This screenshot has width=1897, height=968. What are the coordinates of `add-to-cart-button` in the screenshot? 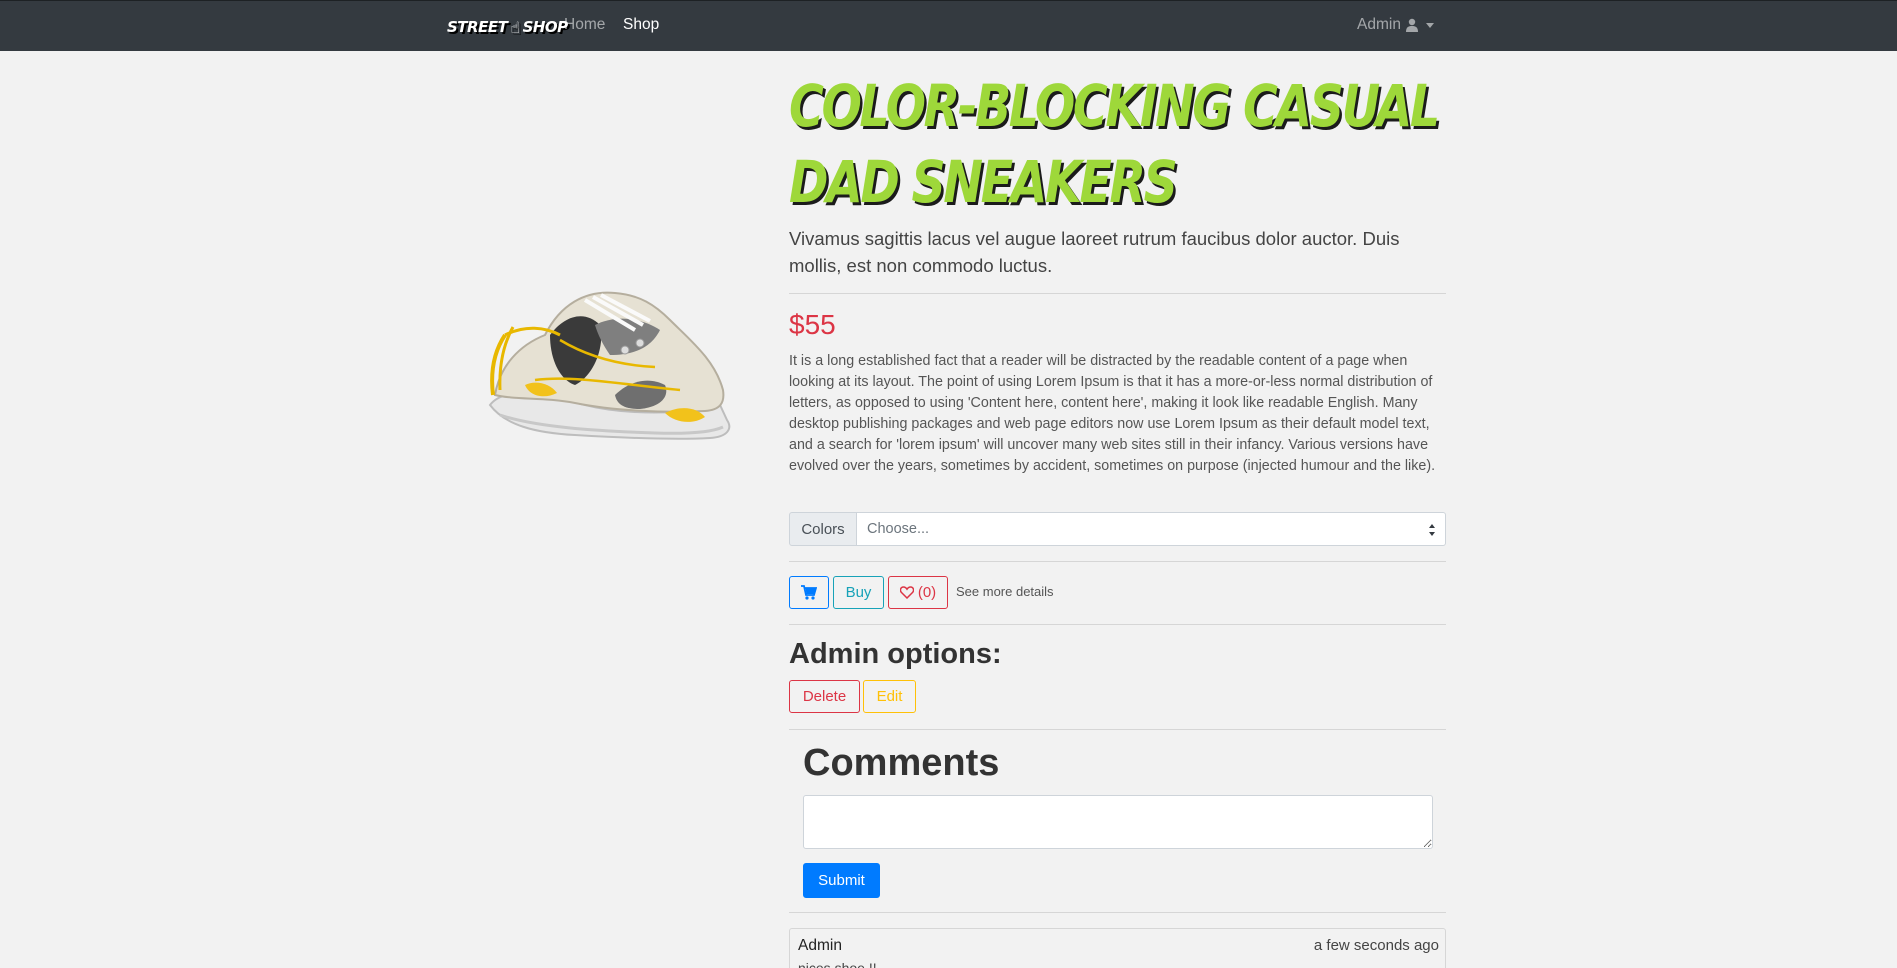 It's located at (809, 592).